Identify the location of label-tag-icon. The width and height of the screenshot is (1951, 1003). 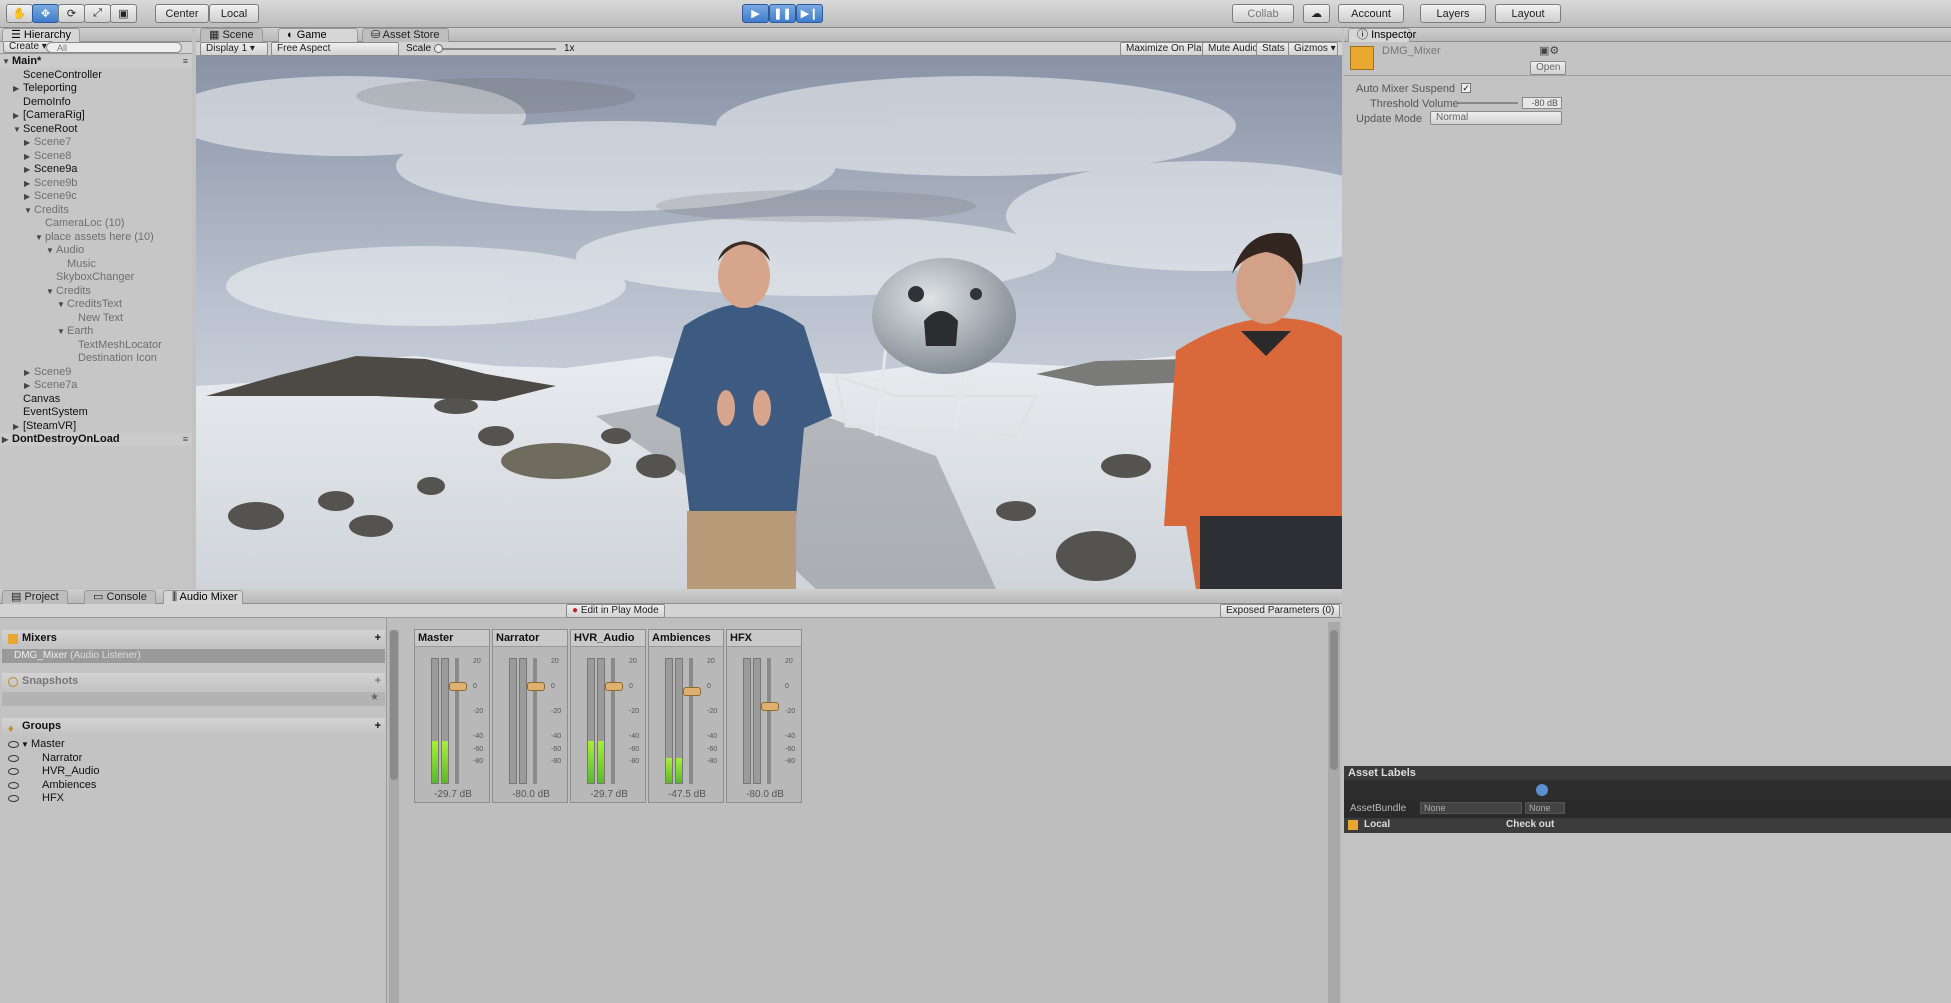
(1542, 790).